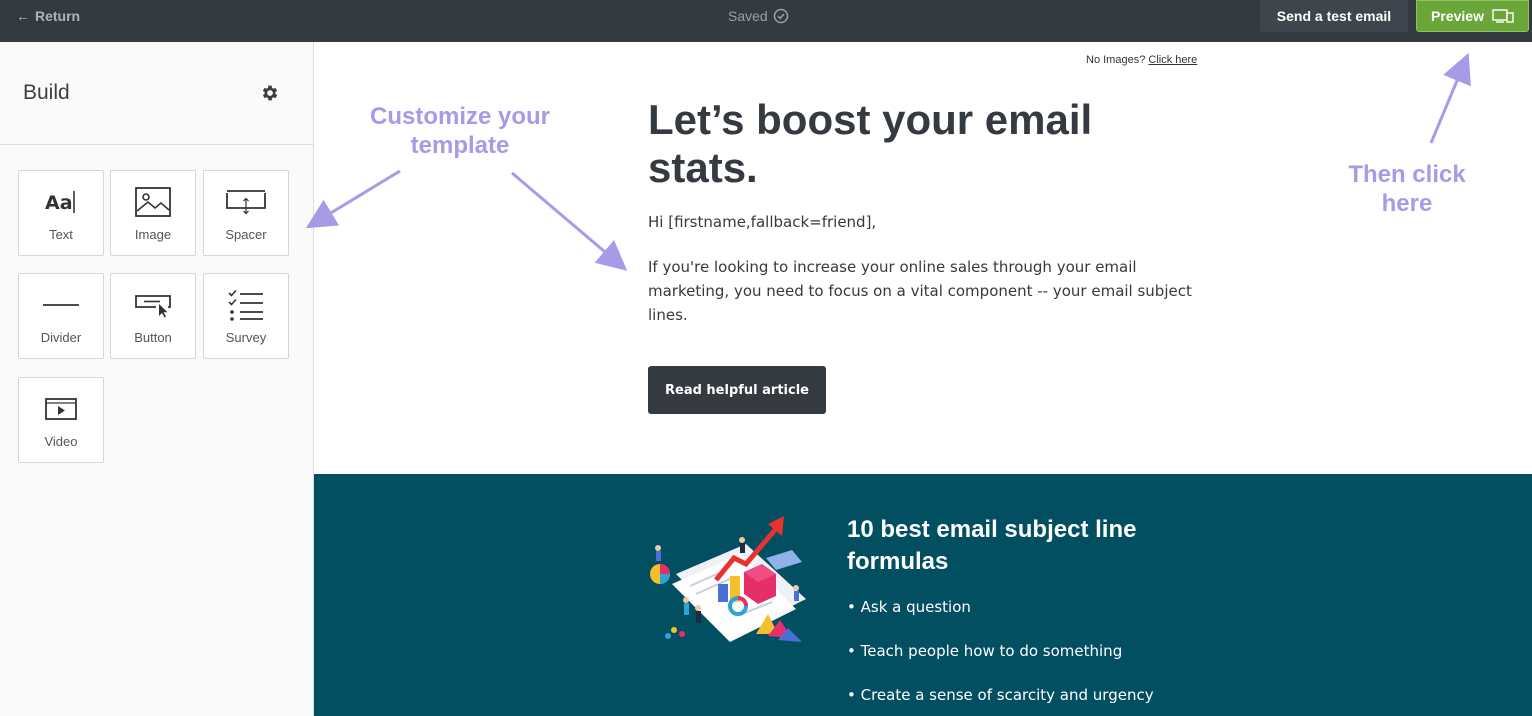 The image size is (1532, 716). Describe the element at coordinates (984, 651) in the screenshot. I see `bullet-item: • Teach people how to do something` at that location.